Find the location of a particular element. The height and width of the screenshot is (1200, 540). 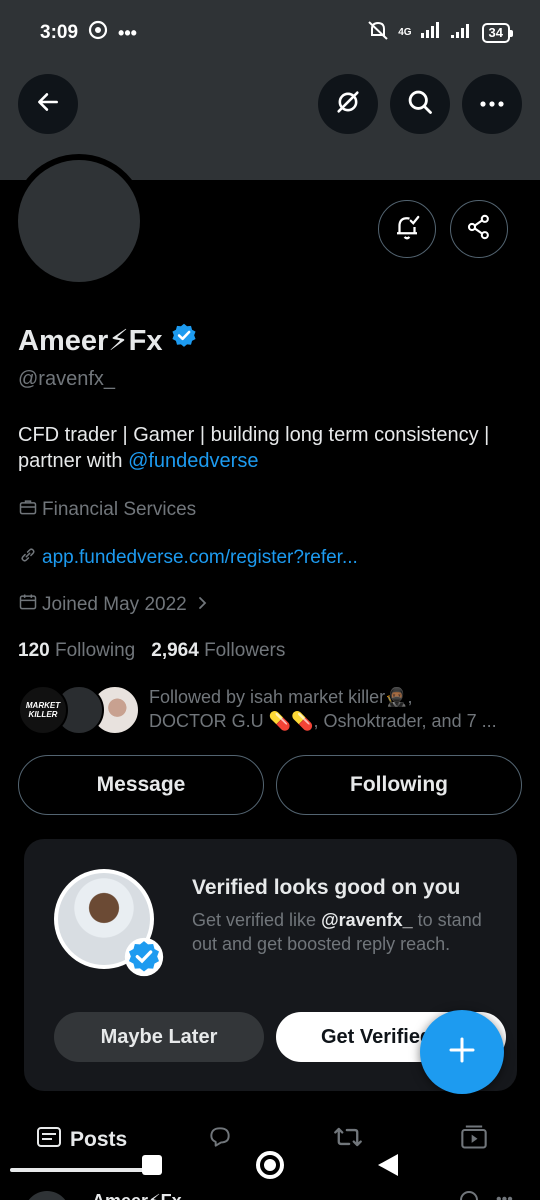

more-options-button is located at coordinates (492, 104).